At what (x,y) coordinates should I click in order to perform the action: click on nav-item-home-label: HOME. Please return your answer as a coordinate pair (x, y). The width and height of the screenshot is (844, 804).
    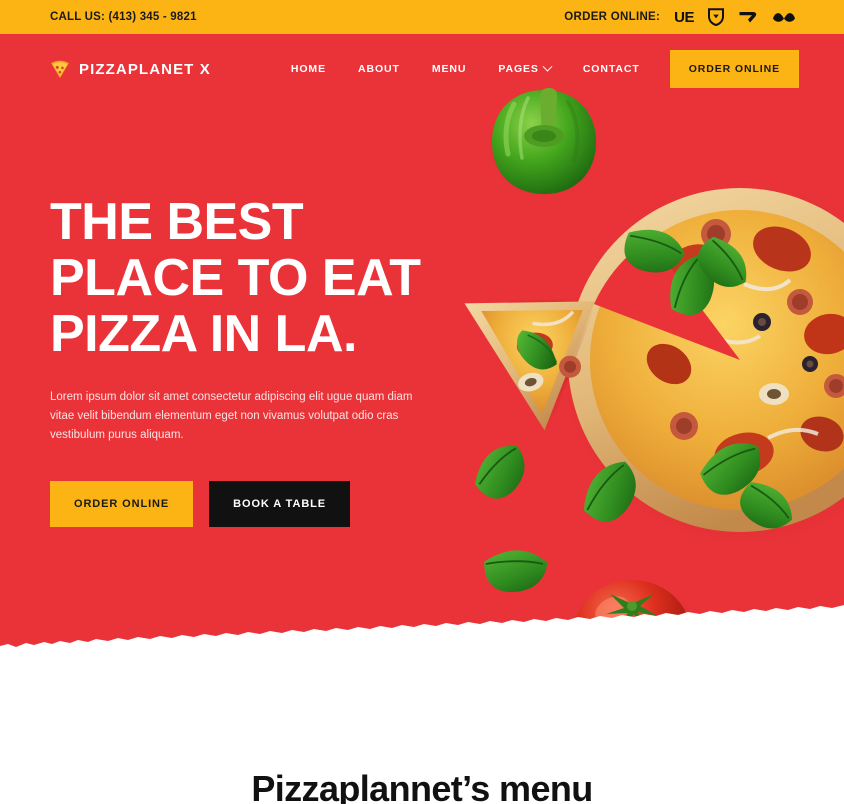
    Looking at the image, I should click on (308, 69).